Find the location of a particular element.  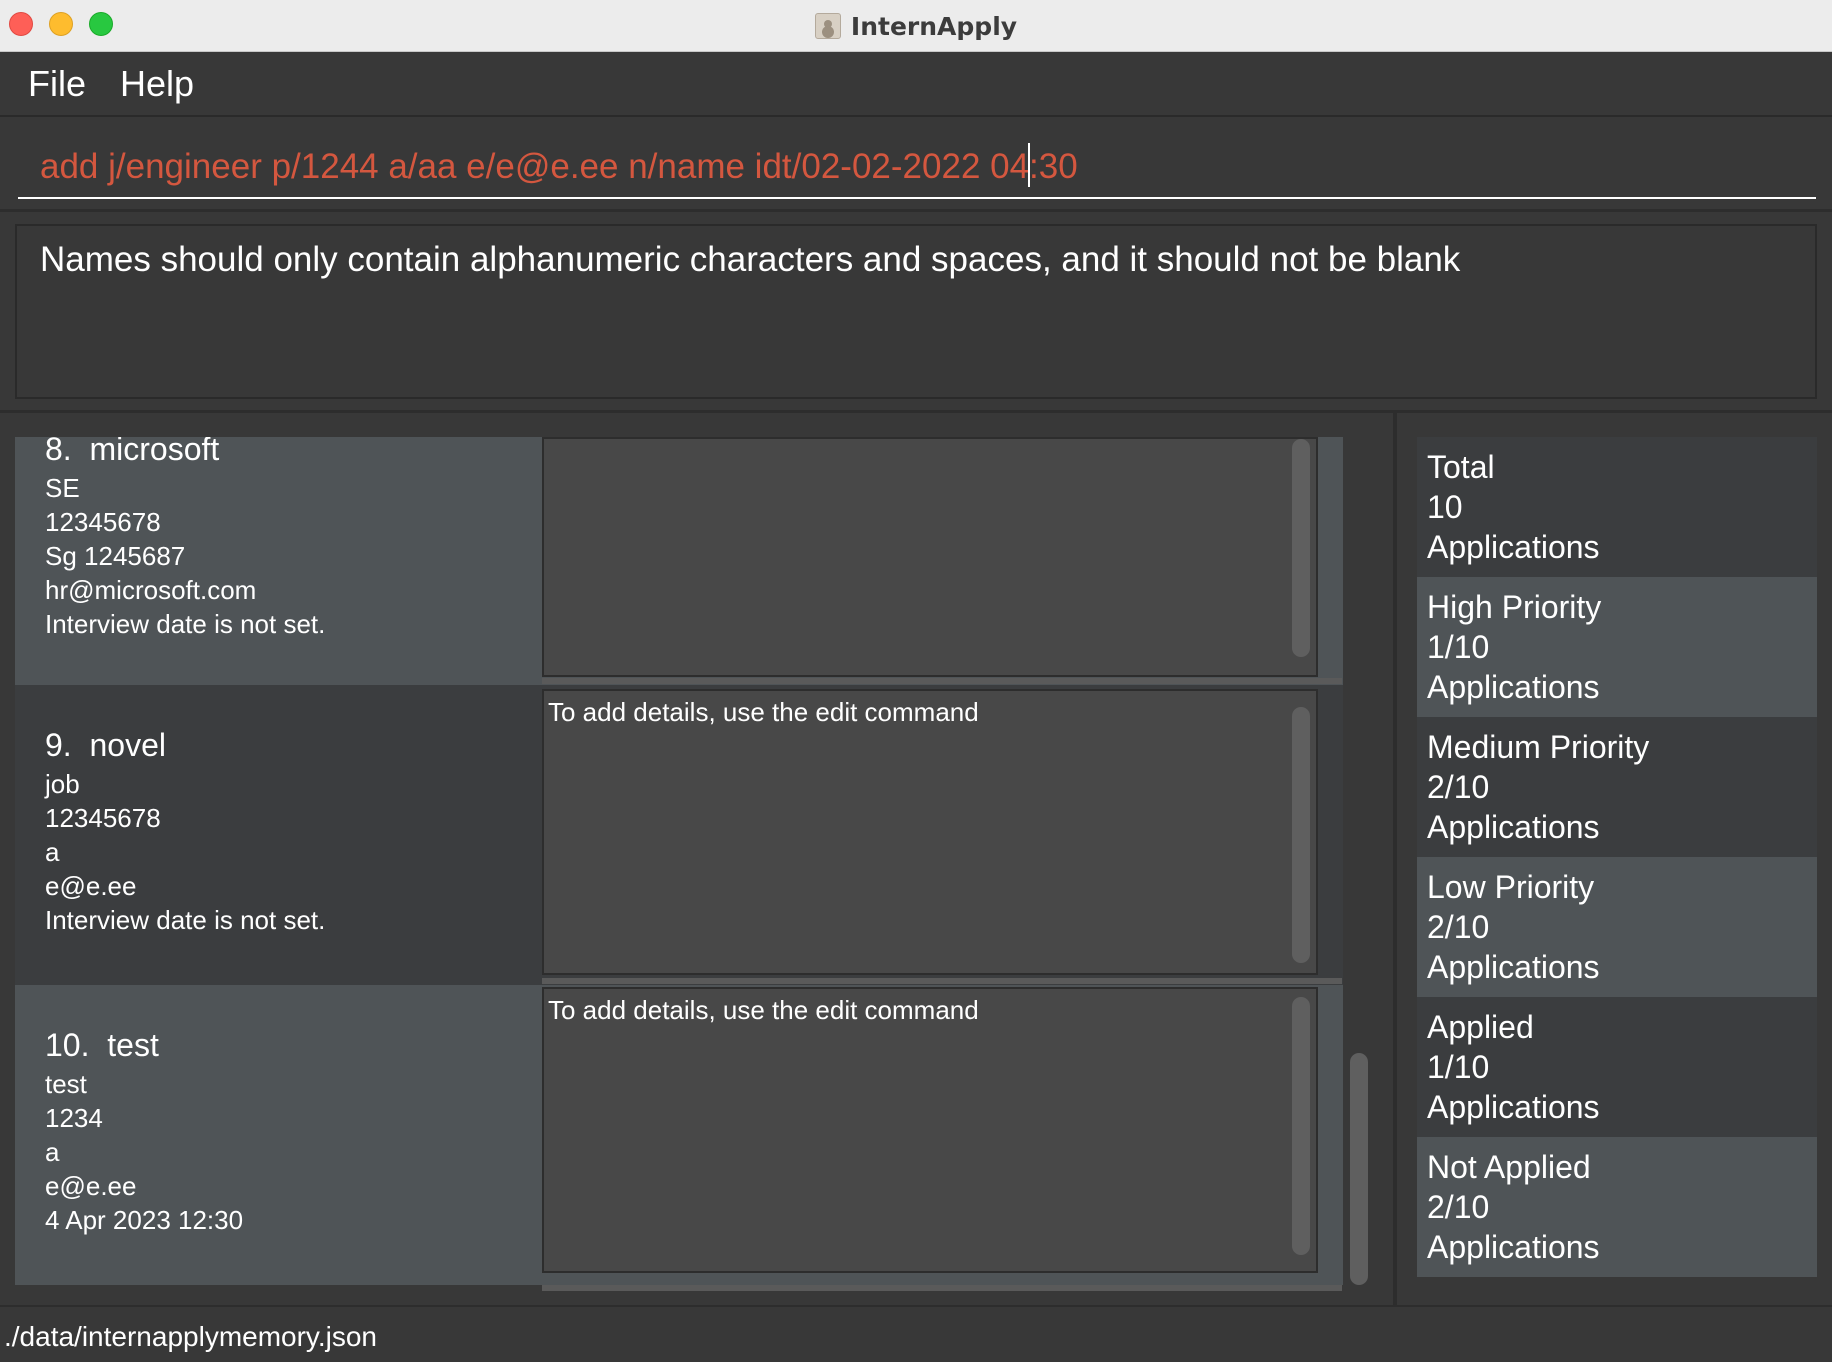

card-phone: 1234 is located at coordinates (74, 1118).